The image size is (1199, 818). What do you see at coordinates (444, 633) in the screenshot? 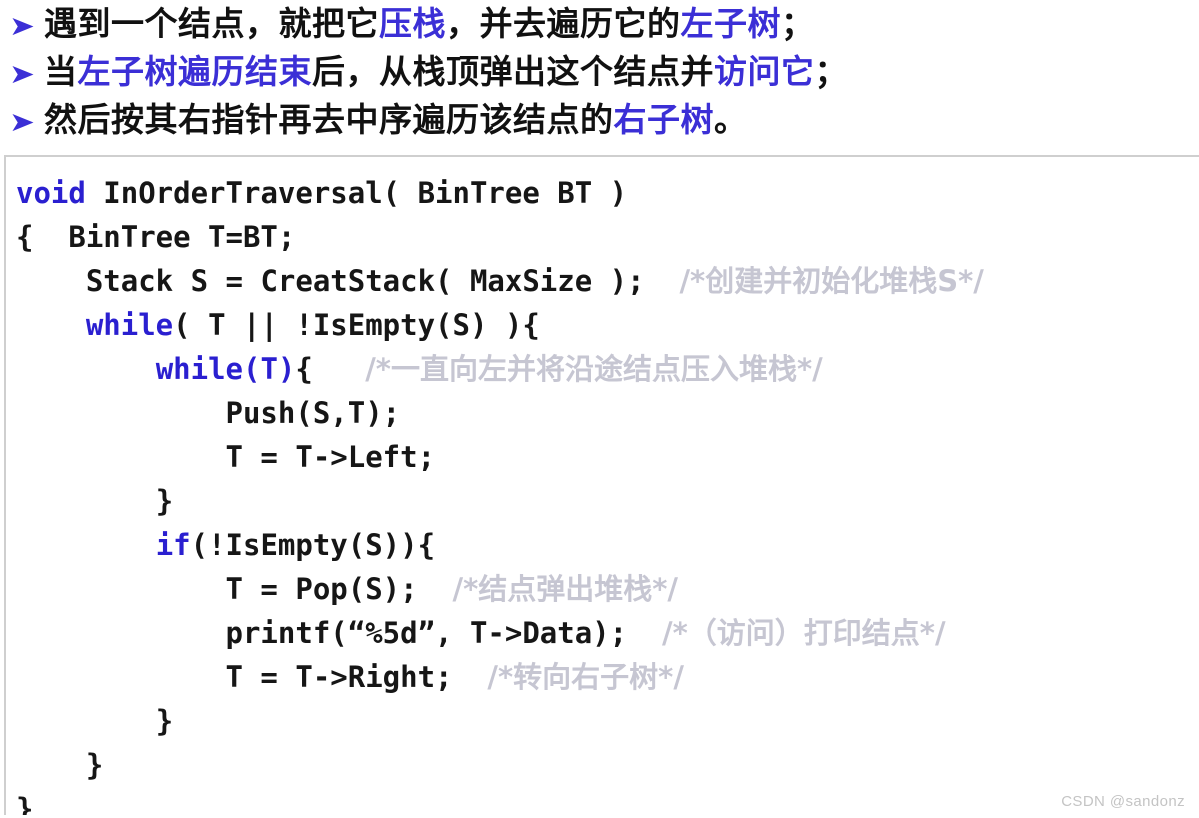
I see `code-text: printf(“%5d”, T->Data);` at bounding box center [444, 633].